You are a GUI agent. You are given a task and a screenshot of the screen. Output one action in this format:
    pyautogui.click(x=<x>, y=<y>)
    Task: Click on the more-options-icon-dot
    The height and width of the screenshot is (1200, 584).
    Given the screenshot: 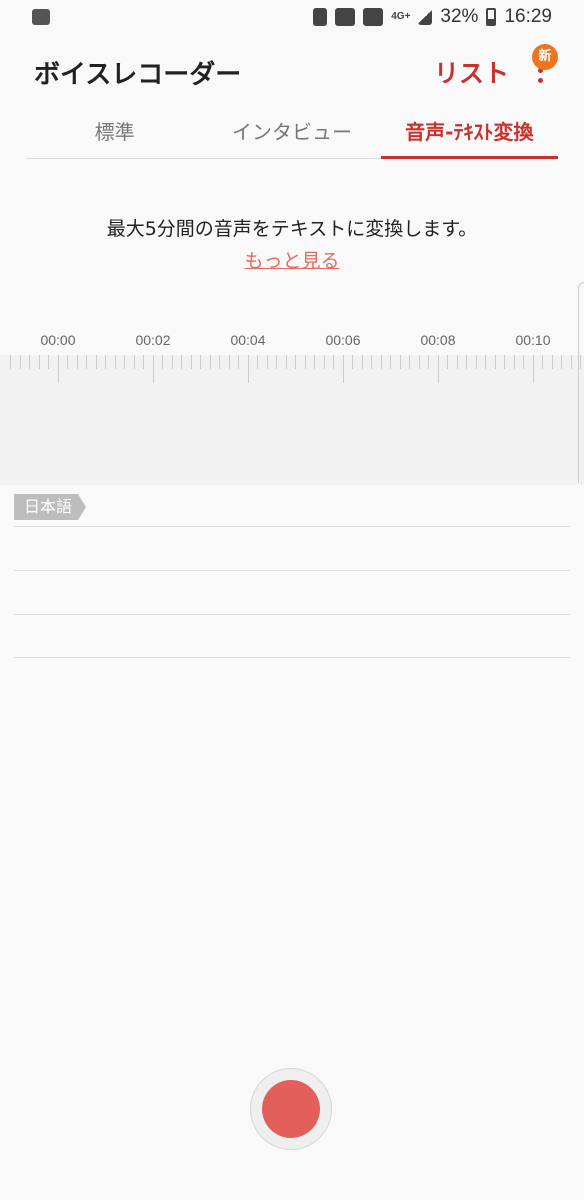 What is the action you would take?
    pyautogui.click(x=540, y=80)
    